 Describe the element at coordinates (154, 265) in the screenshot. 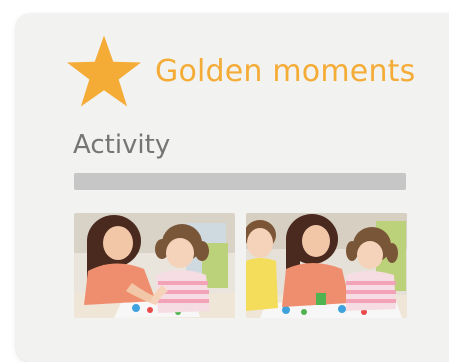

I see `photo-mother-daughter-painting` at that location.